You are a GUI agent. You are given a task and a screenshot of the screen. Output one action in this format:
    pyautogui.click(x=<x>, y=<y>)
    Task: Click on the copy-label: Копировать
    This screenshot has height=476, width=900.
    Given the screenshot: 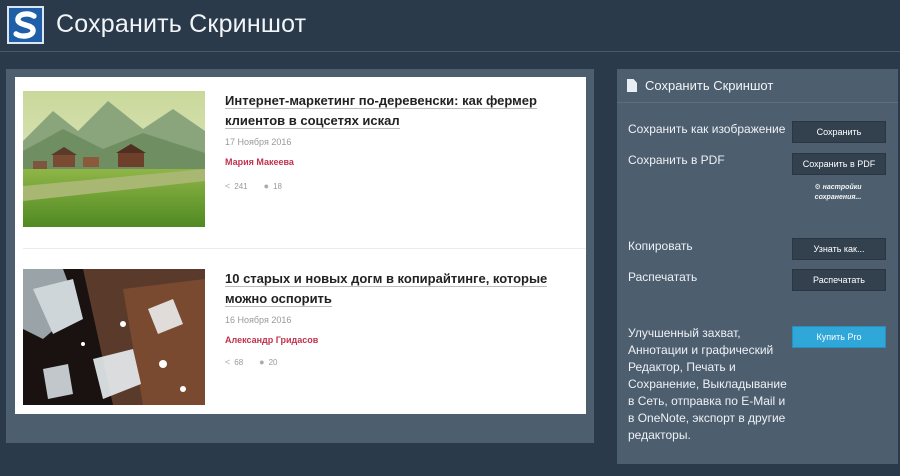 What is the action you would take?
    pyautogui.click(x=660, y=246)
    